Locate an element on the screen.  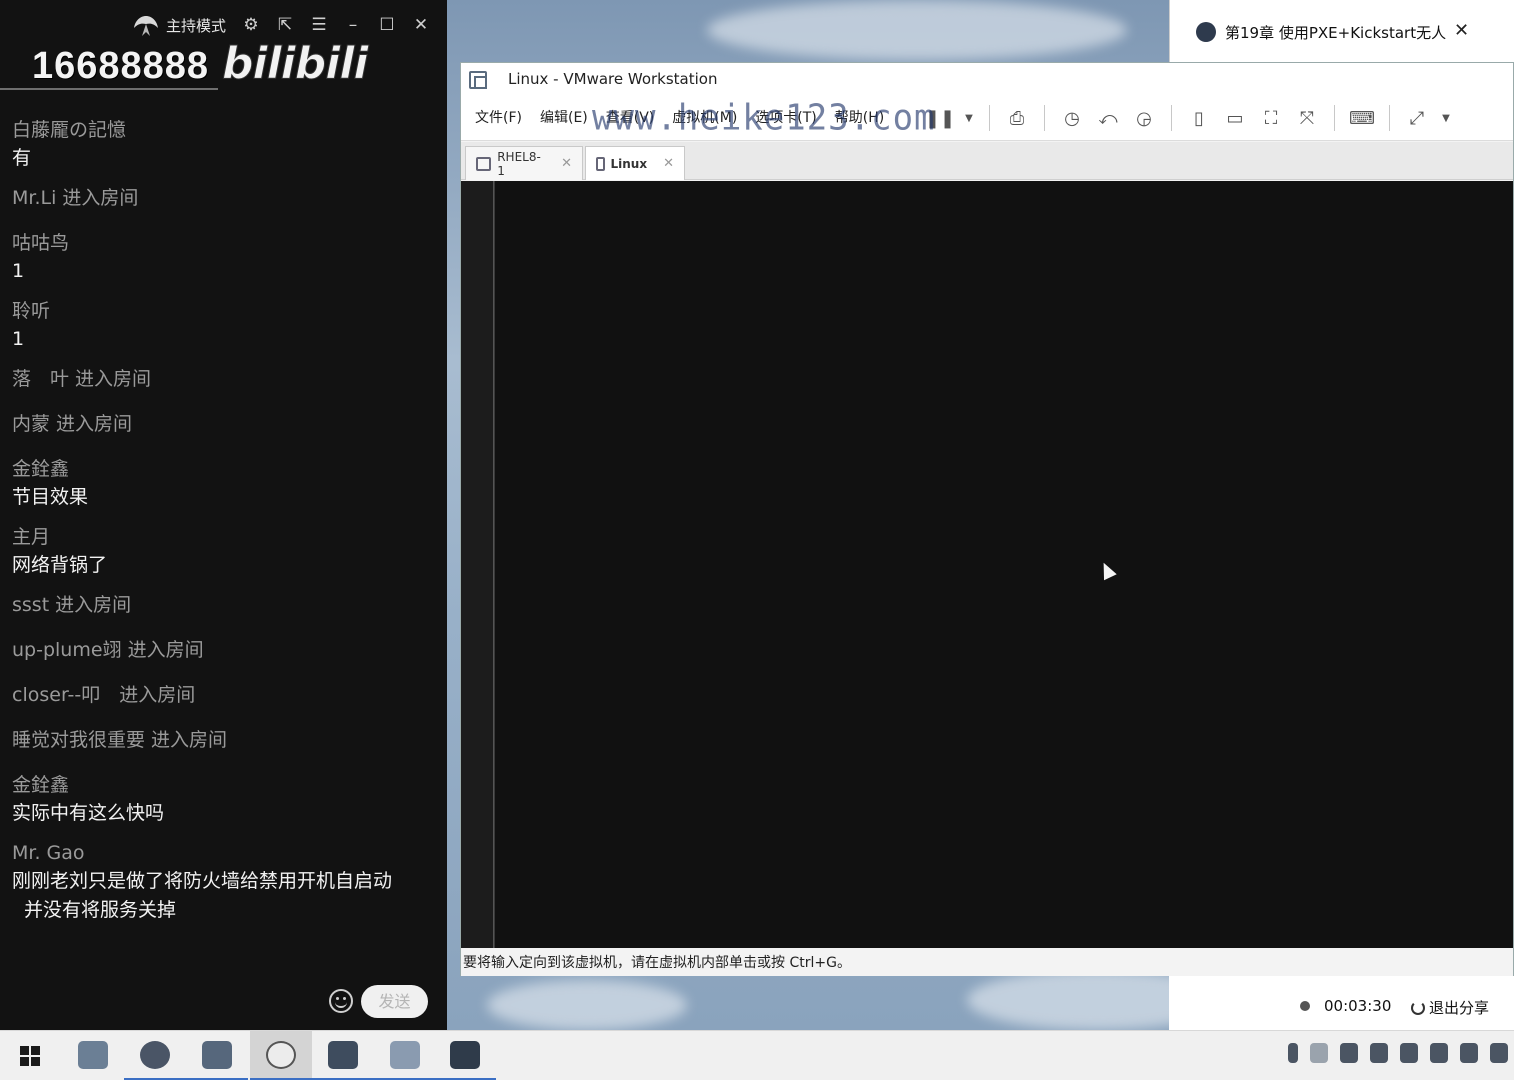
chat-text: 节目效果 is located at coordinates (50, 497).